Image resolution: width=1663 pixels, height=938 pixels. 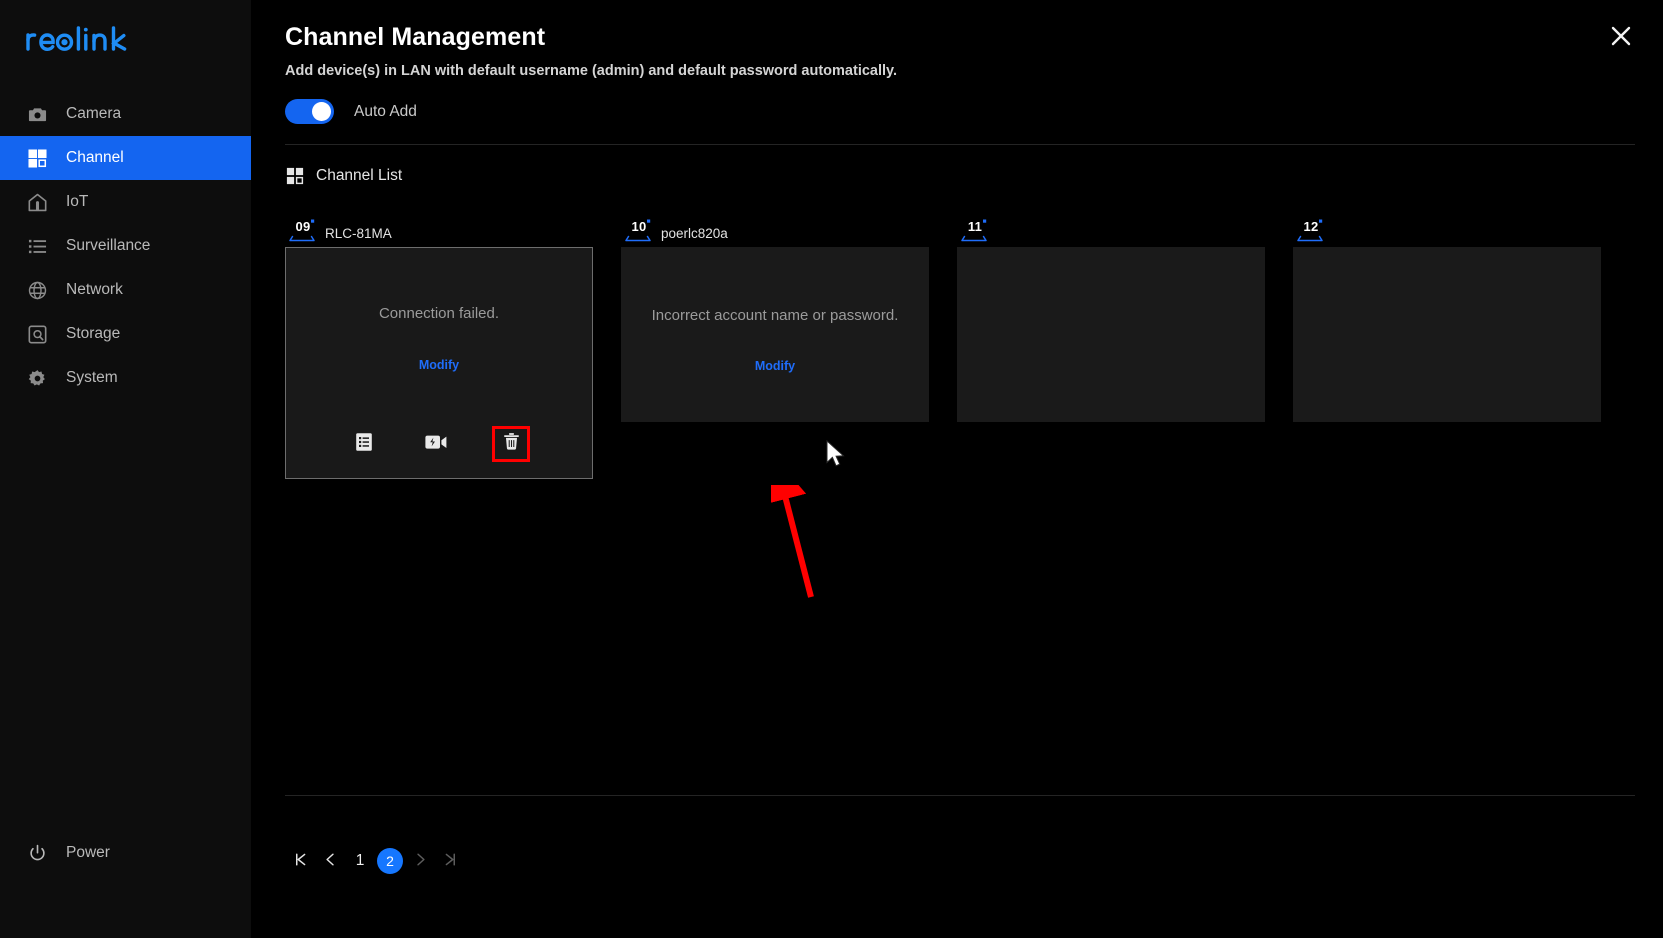 I want to click on prev-page-icon, so click(x=330, y=861).